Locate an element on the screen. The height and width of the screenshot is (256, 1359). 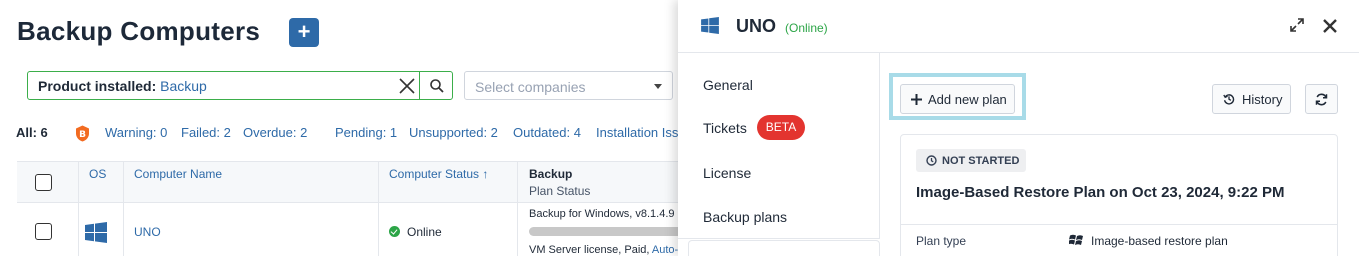
chevron-down-icon is located at coordinates (658, 86).